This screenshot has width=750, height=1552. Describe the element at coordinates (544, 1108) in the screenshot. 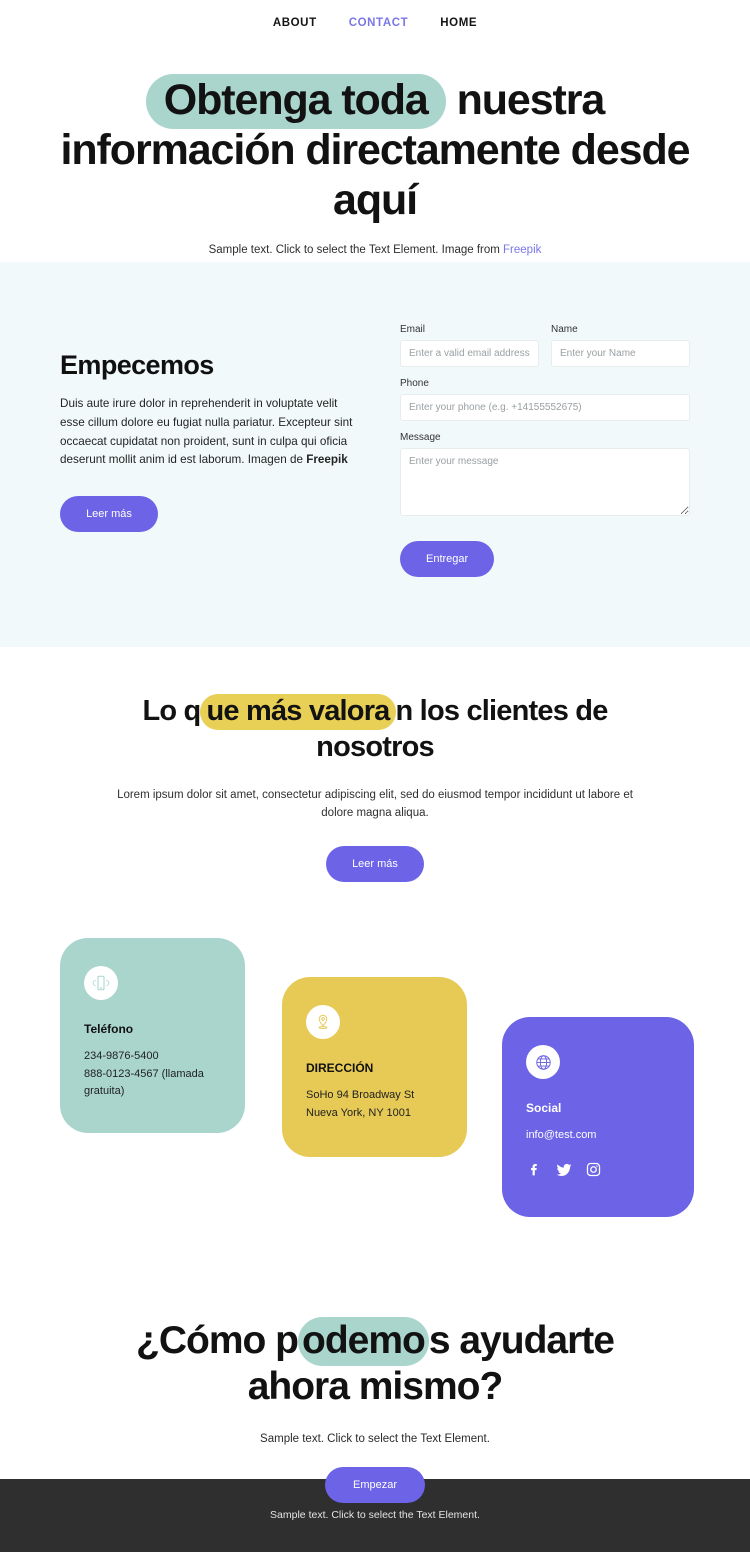

I see `card-title-social: Social` at that location.